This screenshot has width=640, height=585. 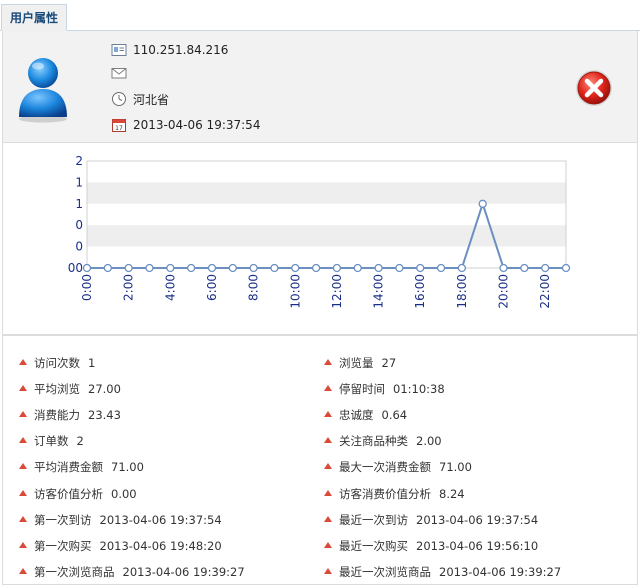 I want to click on stat-row: 第一次购买 2013-04-06 19:48:20, so click(x=120, y=546).